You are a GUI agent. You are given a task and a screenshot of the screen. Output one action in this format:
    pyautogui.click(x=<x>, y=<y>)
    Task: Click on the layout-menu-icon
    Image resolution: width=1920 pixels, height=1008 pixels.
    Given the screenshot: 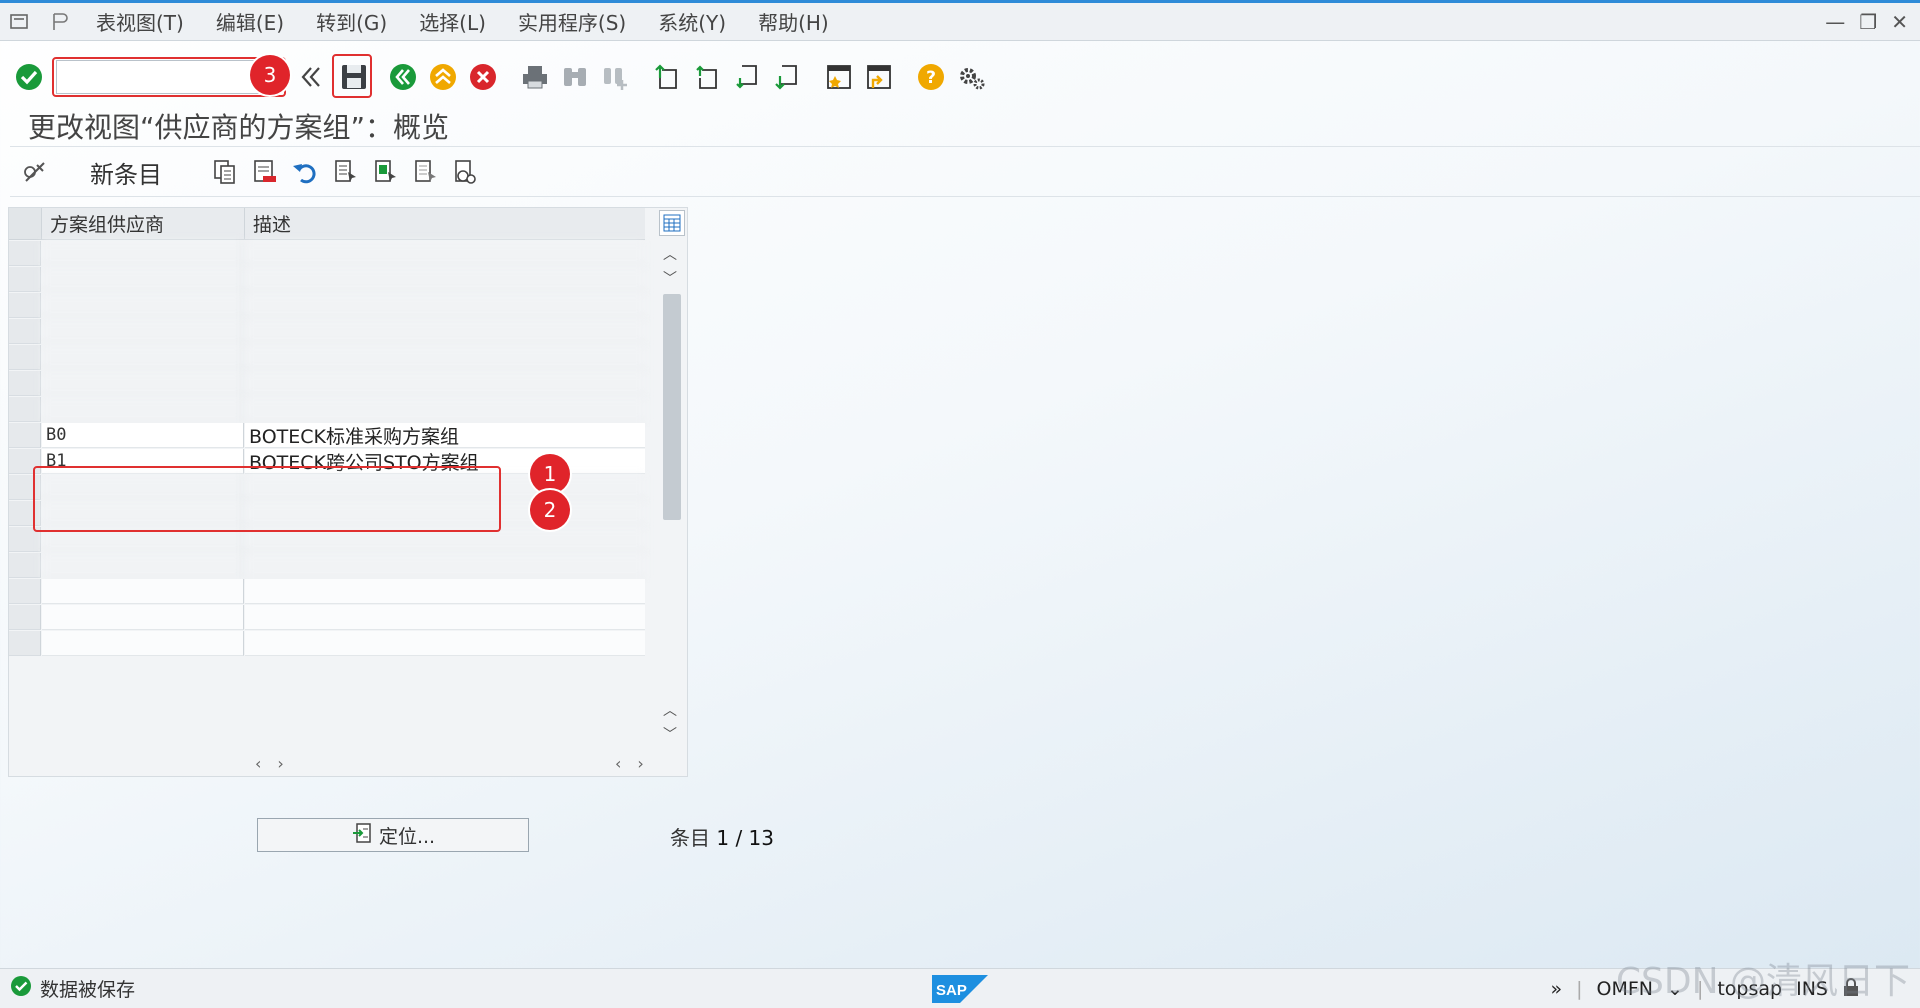 What is the action you would take?
    pyautogui.click(x=60, y=22)
    